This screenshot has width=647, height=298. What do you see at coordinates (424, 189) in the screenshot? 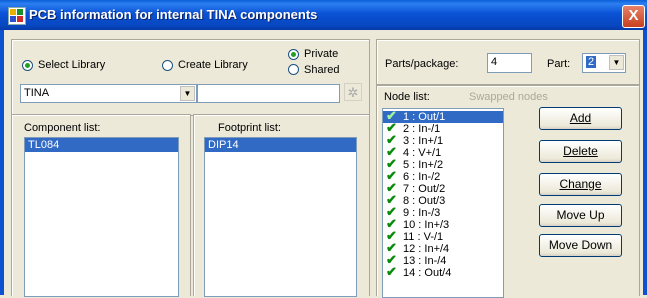
I see `node-label: 7 : Out/2` at bounding box center [424, 189].